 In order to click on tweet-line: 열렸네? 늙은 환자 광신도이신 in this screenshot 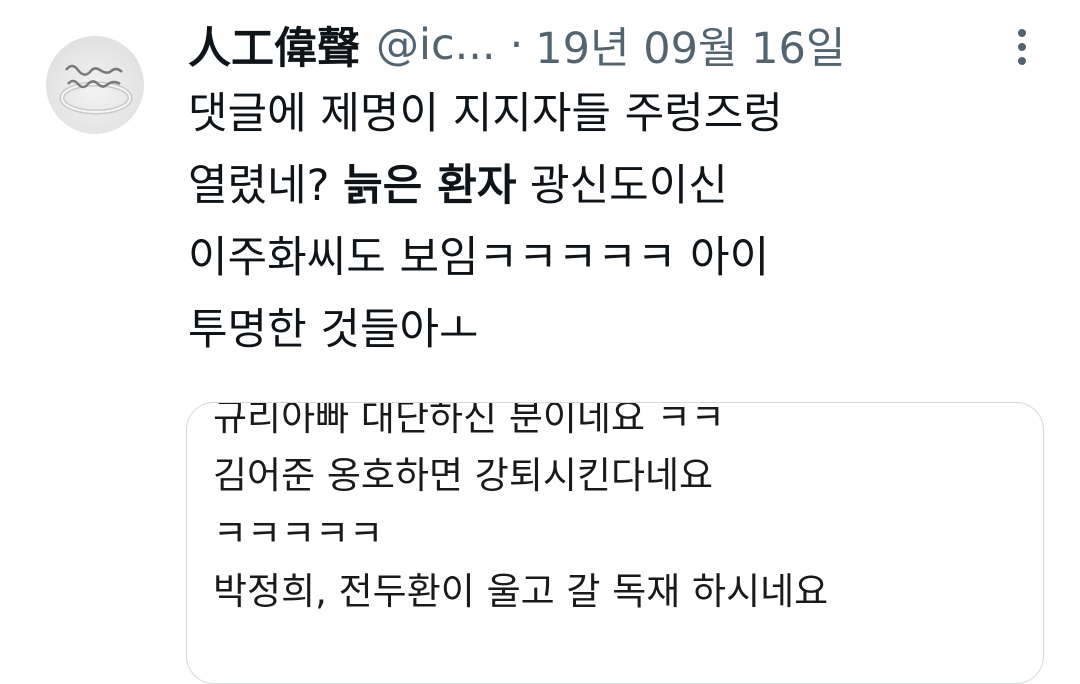, I will do `click(618, 186)`.